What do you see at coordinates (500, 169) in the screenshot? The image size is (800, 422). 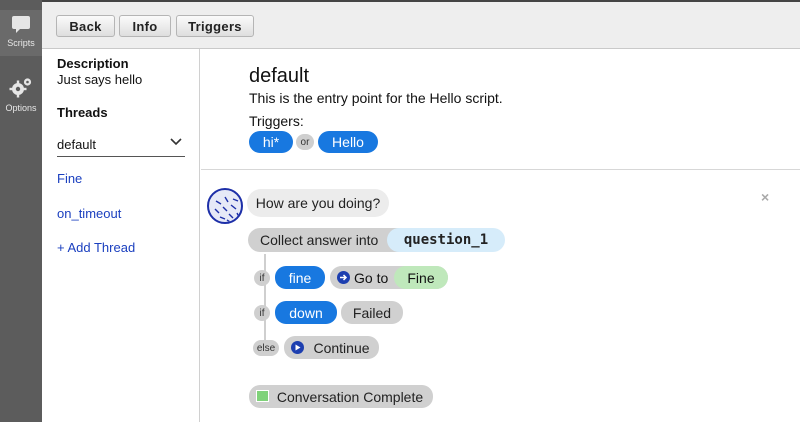 I see `header-divider` at bounding box center [500, 169].